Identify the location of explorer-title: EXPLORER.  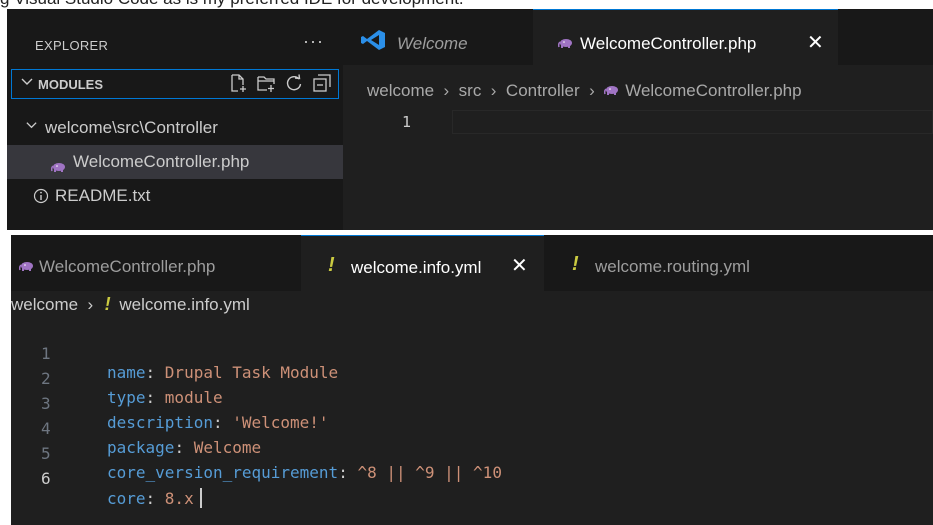
(72, 45).